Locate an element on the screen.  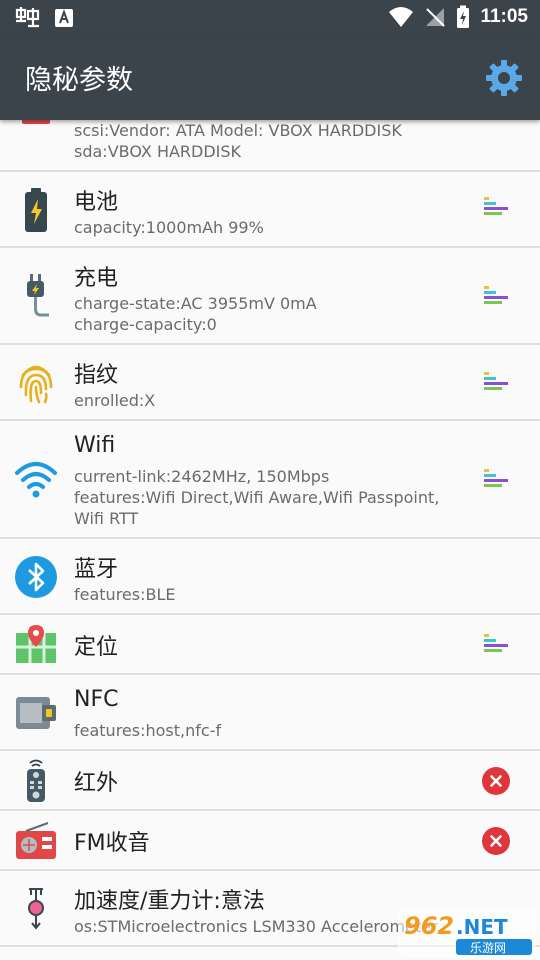
battery-detail-line-1: capacity:1000mAh 99% is located at coordinates (169, 227).